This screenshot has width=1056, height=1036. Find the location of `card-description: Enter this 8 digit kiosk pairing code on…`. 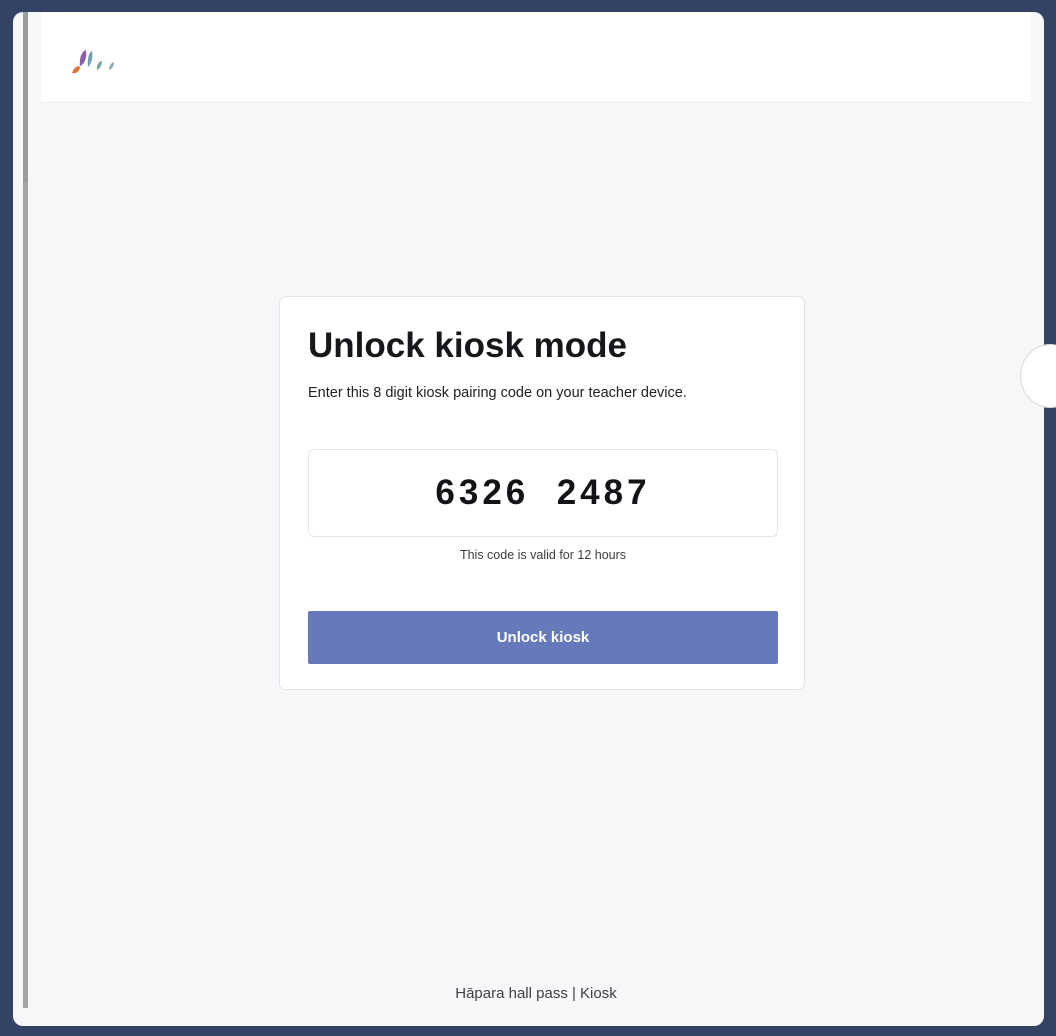

card-description: Enter this 8 digit kiosk pairing code on… is located at coordinates (497, 393).